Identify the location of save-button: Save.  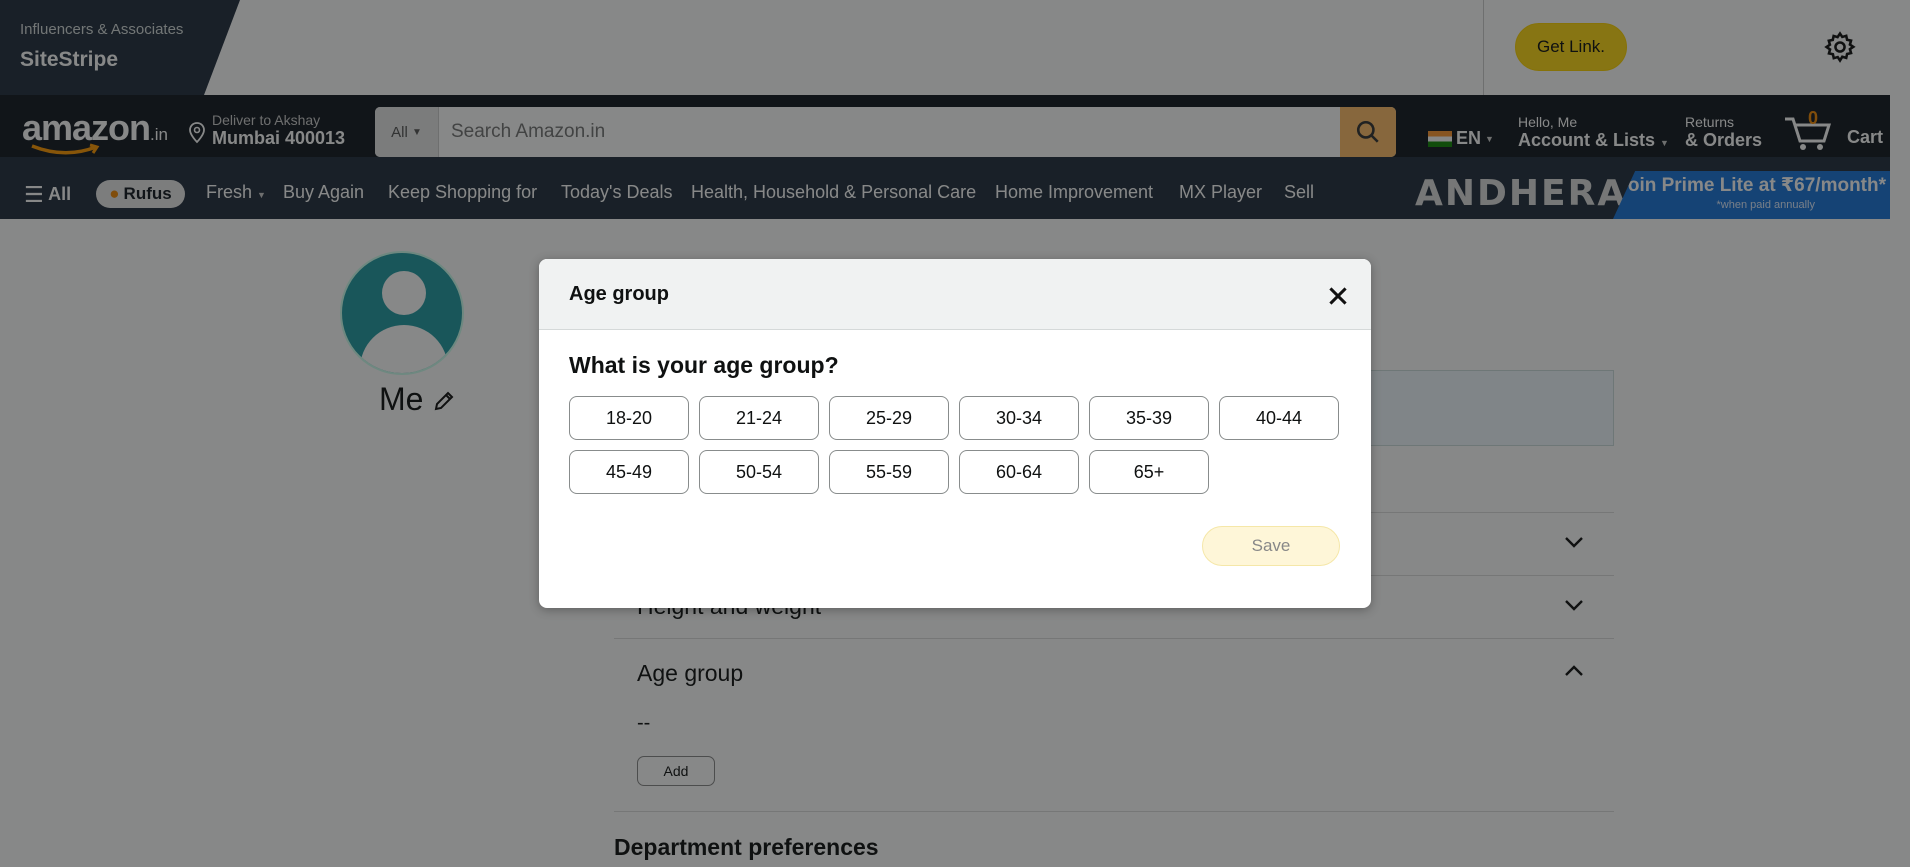
(1271, 546).